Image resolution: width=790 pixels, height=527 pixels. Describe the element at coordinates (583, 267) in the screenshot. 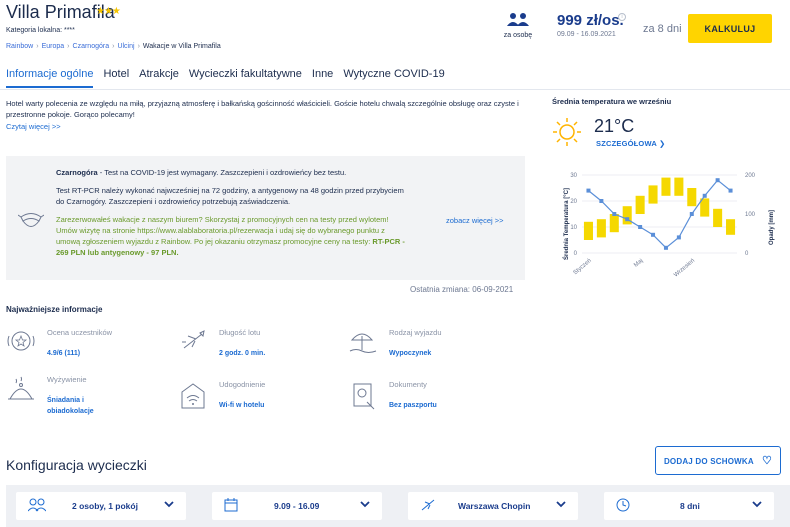

I see `chart-xtick: Styczeń` at that location.